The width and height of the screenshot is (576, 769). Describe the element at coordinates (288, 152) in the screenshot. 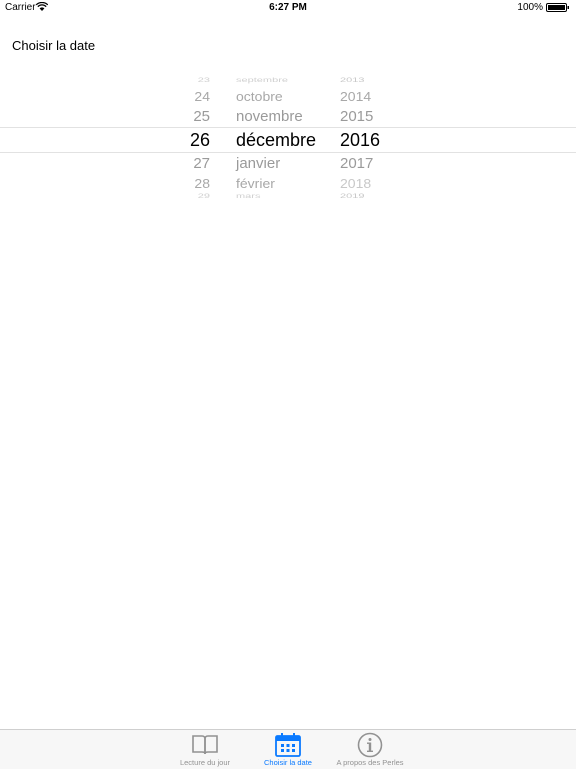

I see `picker-selection-bottom-line` at that location.